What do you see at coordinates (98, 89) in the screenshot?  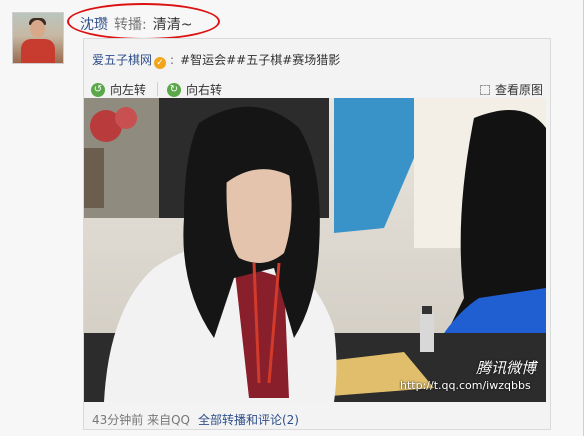 I see `rotate-left-icon: ↺` at bounding box center [98, 89].